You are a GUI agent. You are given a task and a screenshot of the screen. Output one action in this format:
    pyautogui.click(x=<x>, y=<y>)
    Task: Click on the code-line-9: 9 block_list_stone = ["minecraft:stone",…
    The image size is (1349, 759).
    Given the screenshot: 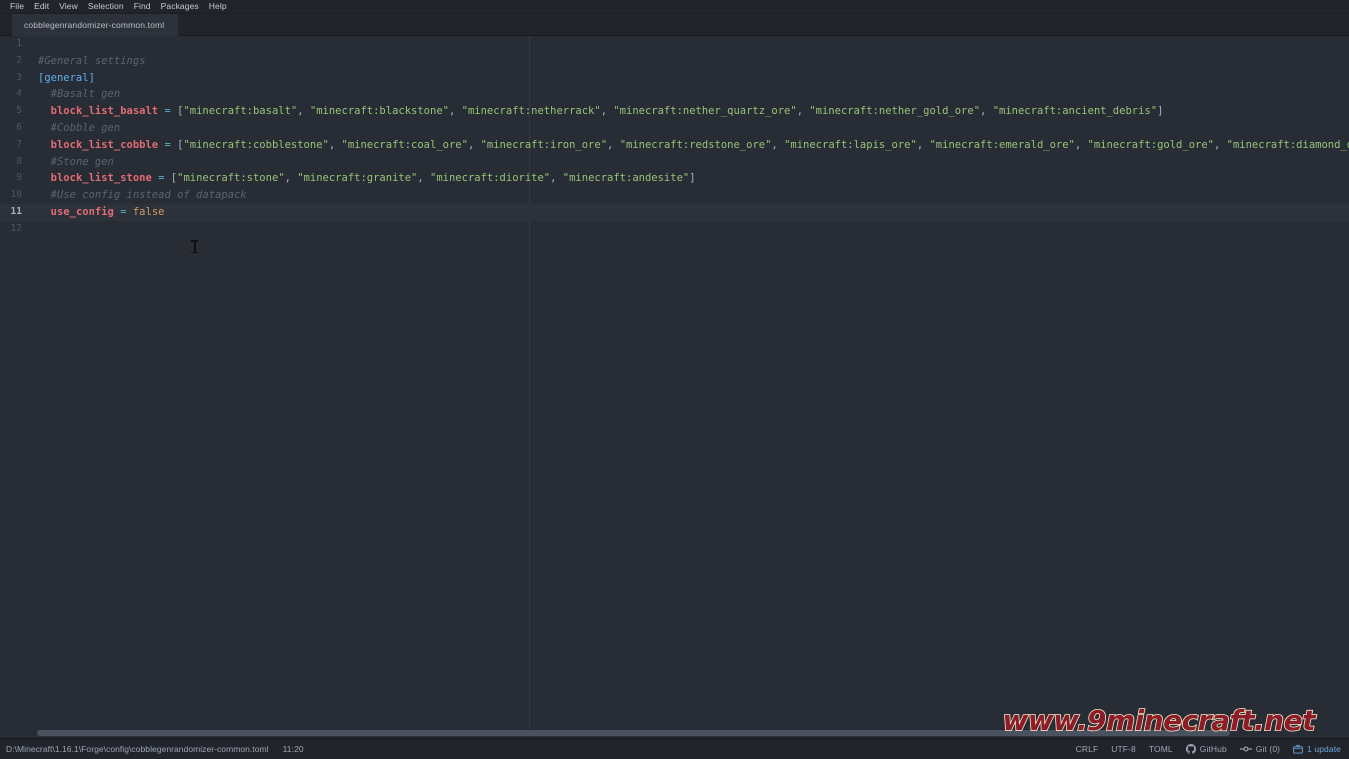 What is the action you would take?
    pyautogui.click(x=674, y=178)
    